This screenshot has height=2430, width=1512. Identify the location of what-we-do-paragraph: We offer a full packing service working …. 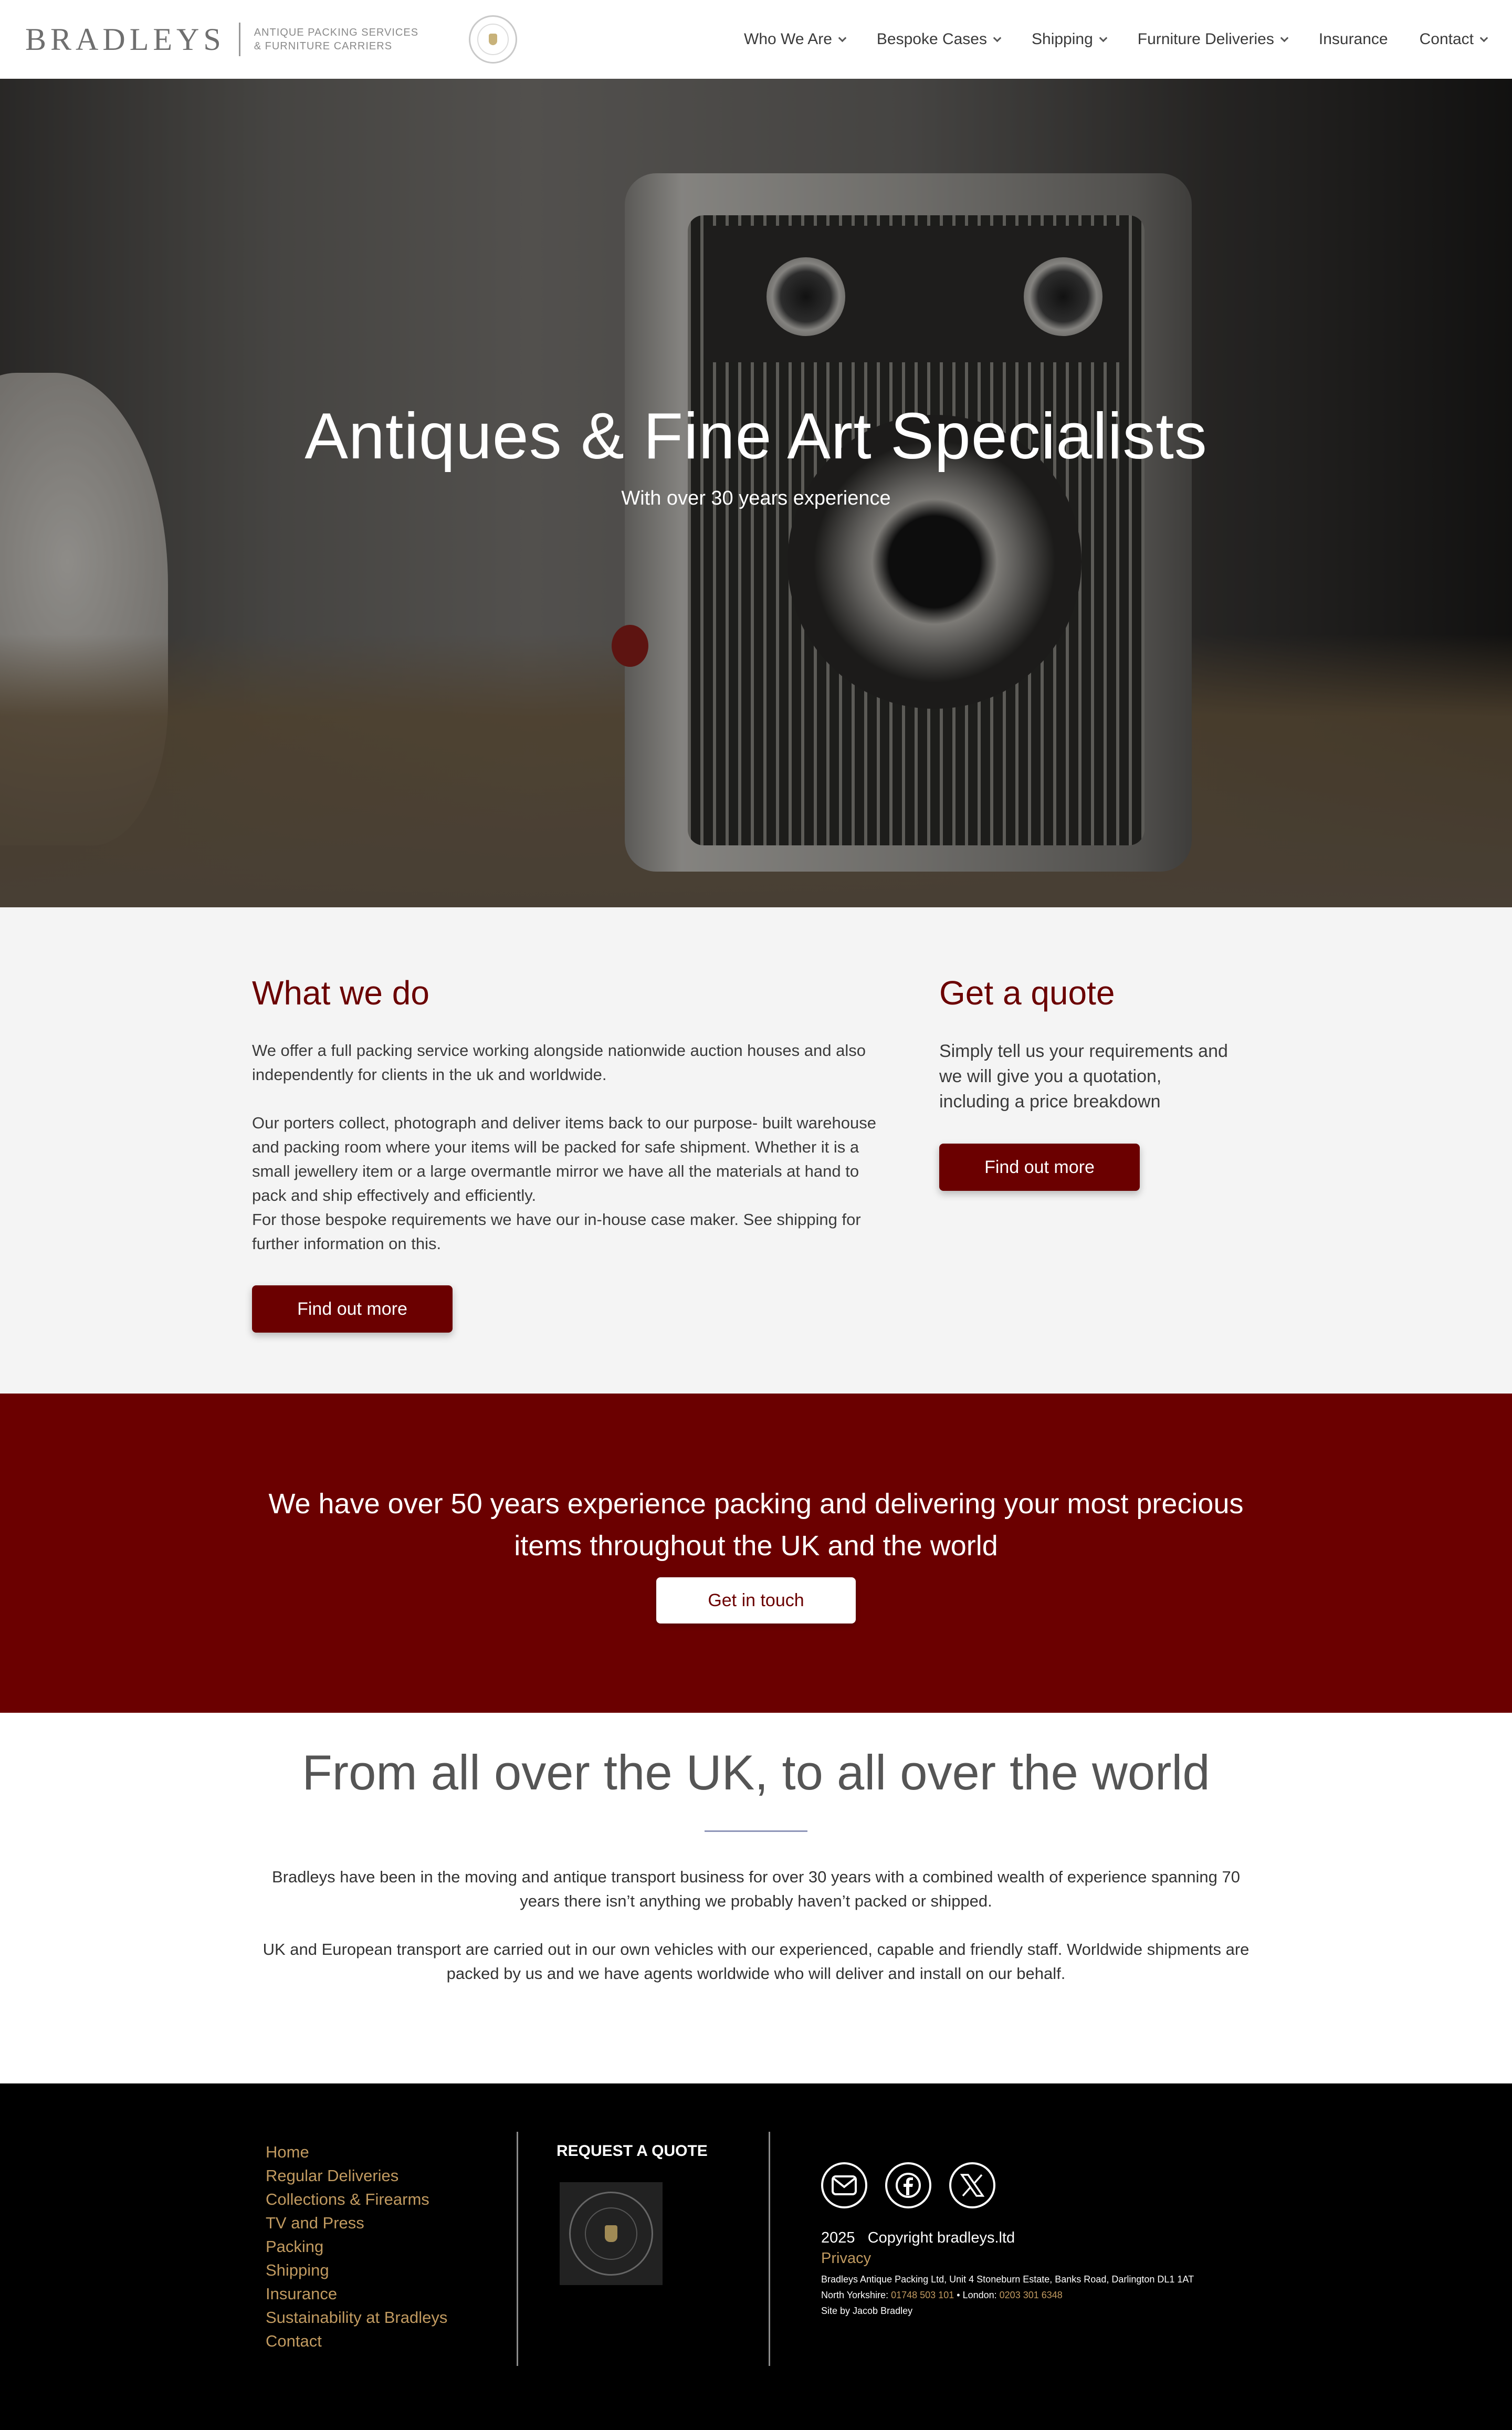
(559, 1062).